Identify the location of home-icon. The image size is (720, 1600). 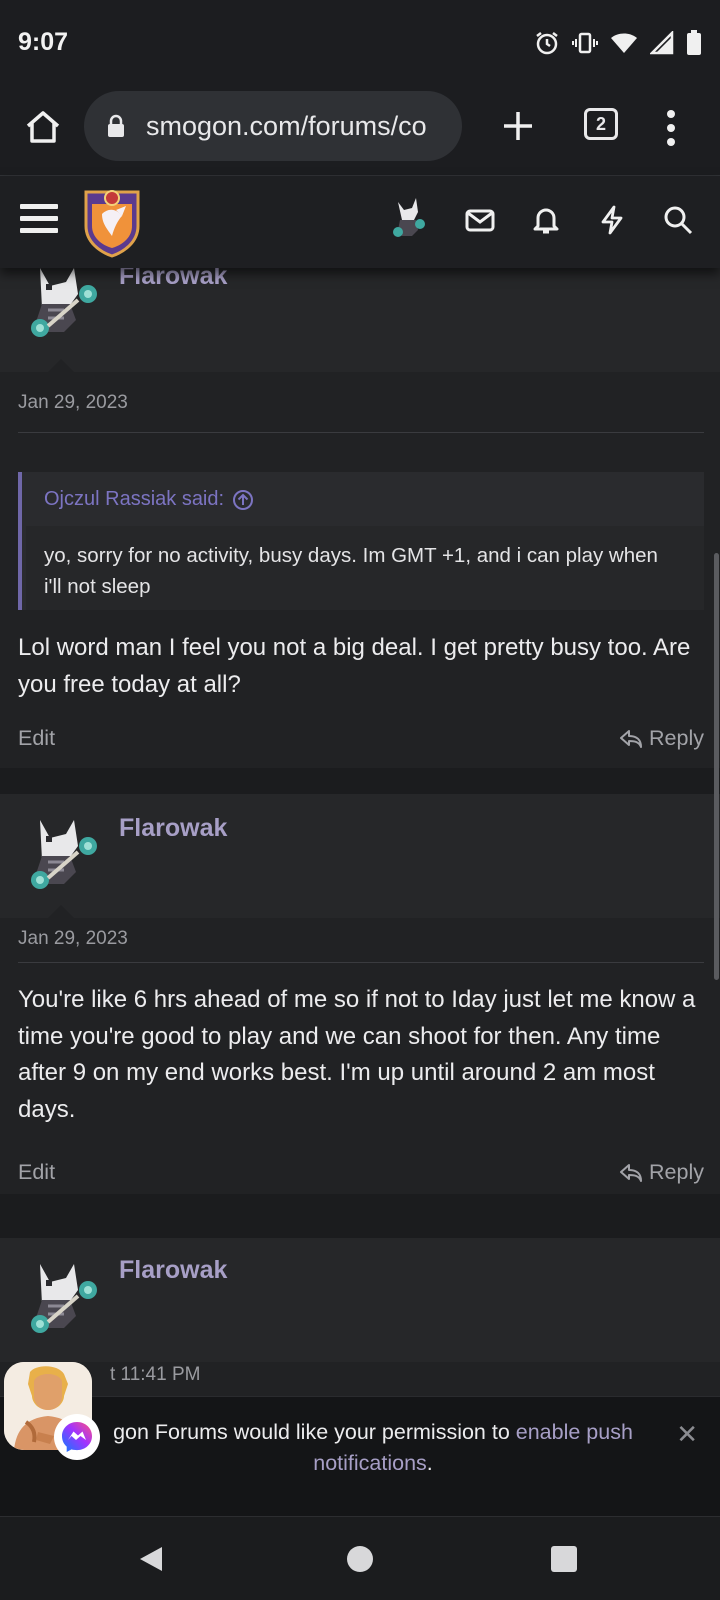
(43, 127).